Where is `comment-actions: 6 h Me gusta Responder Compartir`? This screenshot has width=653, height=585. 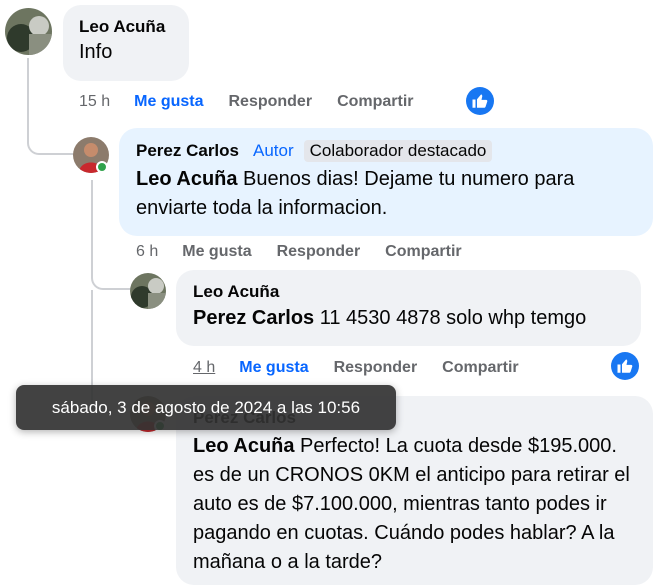 comment-actions: 6 h Me gusta Responder Compartir is located at coordinates (311, 252).